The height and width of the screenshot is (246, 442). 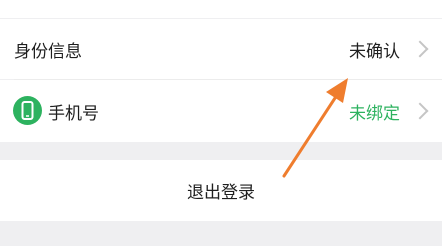 What do you see at coordinates (48, 51) in the screenshot?
I see `identity-info-label: 身份信息` at bounding box center [48, 51].